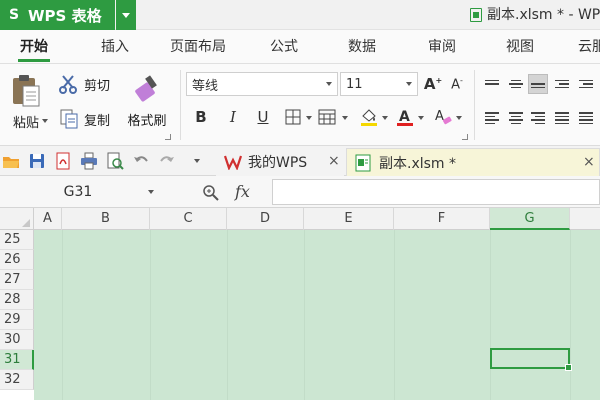  What do you see at coordinates (586, 118) in the screenshot?
I see `distributed-align-button` at bounding box center [586, 118].